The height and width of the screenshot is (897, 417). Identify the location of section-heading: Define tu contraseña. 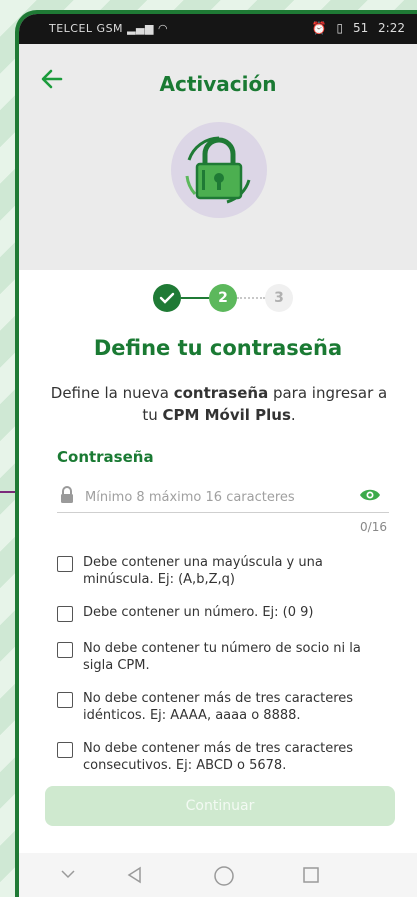
(218, 348).